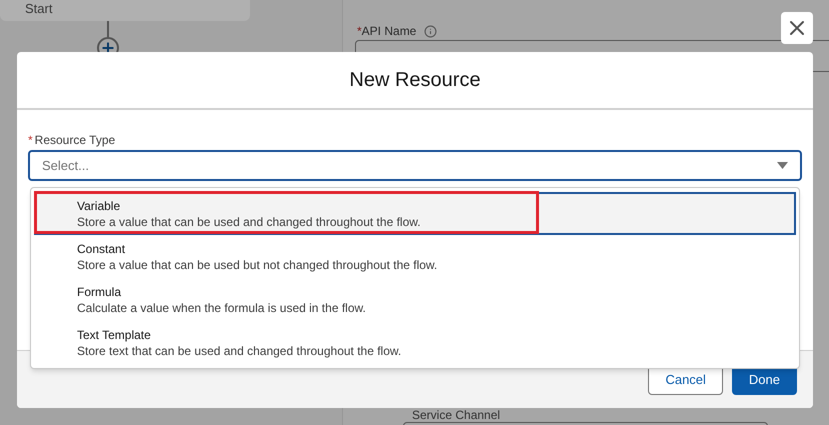  I want to click on api-name-label: *API Name, so click(386, 31).